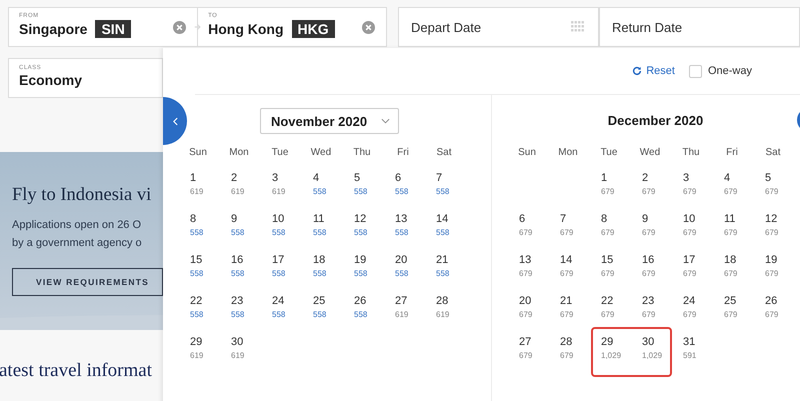 The image size is (800, 401). I want to click on weekday-label: Thu, so click(691, 153).